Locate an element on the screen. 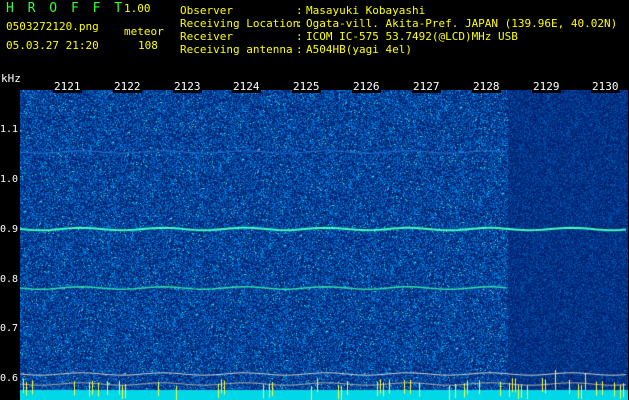 This screenshot has width=629, height=400. mode-label: meteor is located at coordinates (144, 31).